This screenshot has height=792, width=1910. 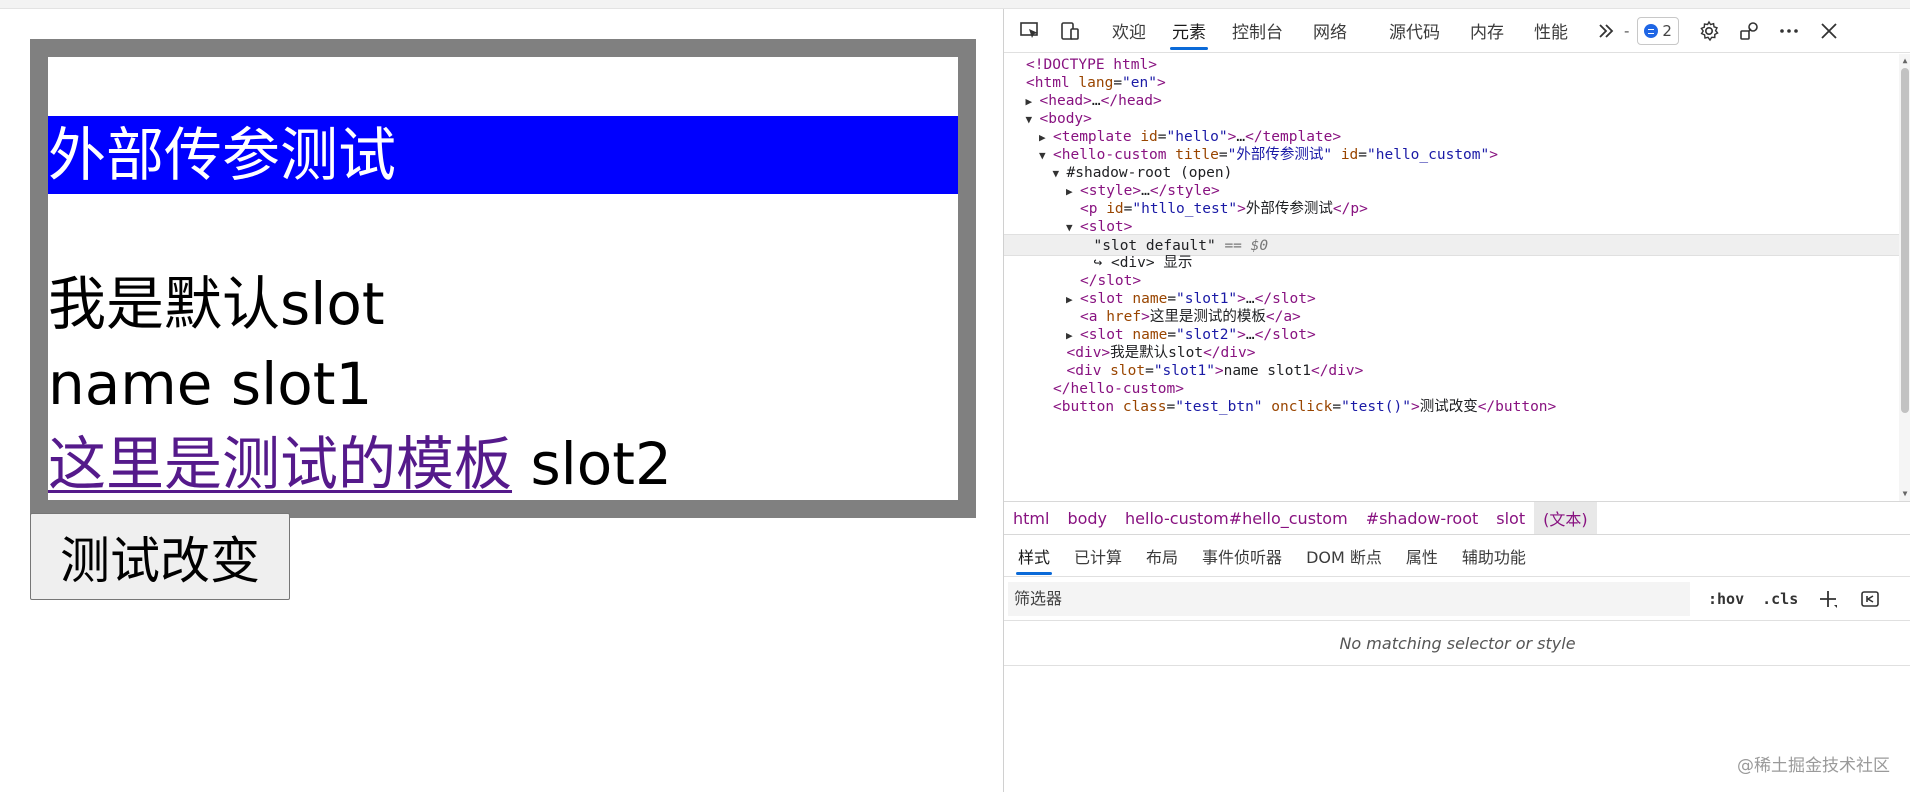 What do you see at coordinates (1828, 599) in the screenshot?
I see `new-style-rule-icon` at bounding box center [1828, 599].